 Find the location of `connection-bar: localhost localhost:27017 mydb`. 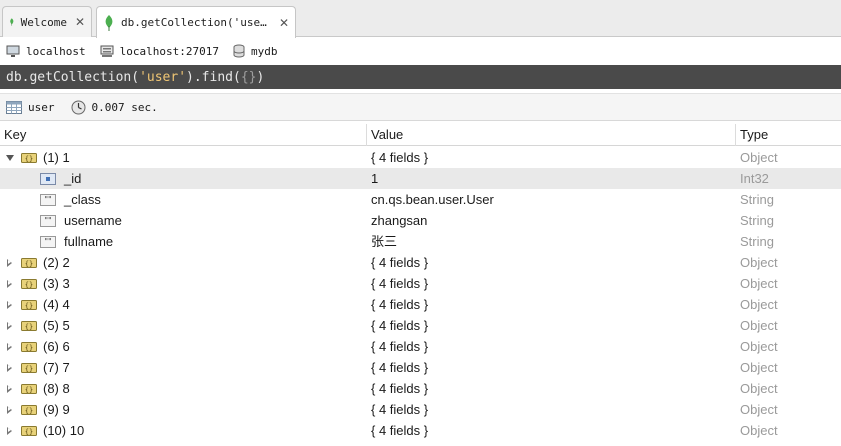

connection-bar: localhost localhost:27017 mydb is located at coordinates (420, 51).